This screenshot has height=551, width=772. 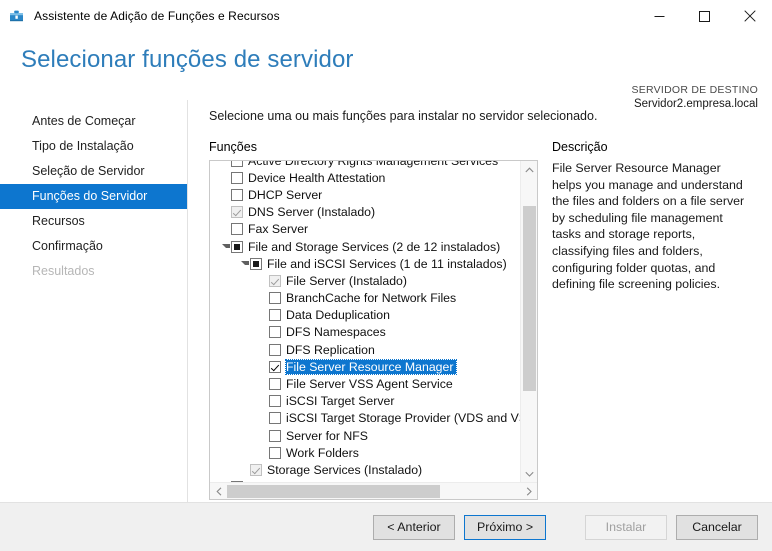 What do you see at coordinates (93, 121) in the screenshot?
I see `sidebar-item-antes-de-comecar: Antes de Começar` at bounding box center [93, 121].